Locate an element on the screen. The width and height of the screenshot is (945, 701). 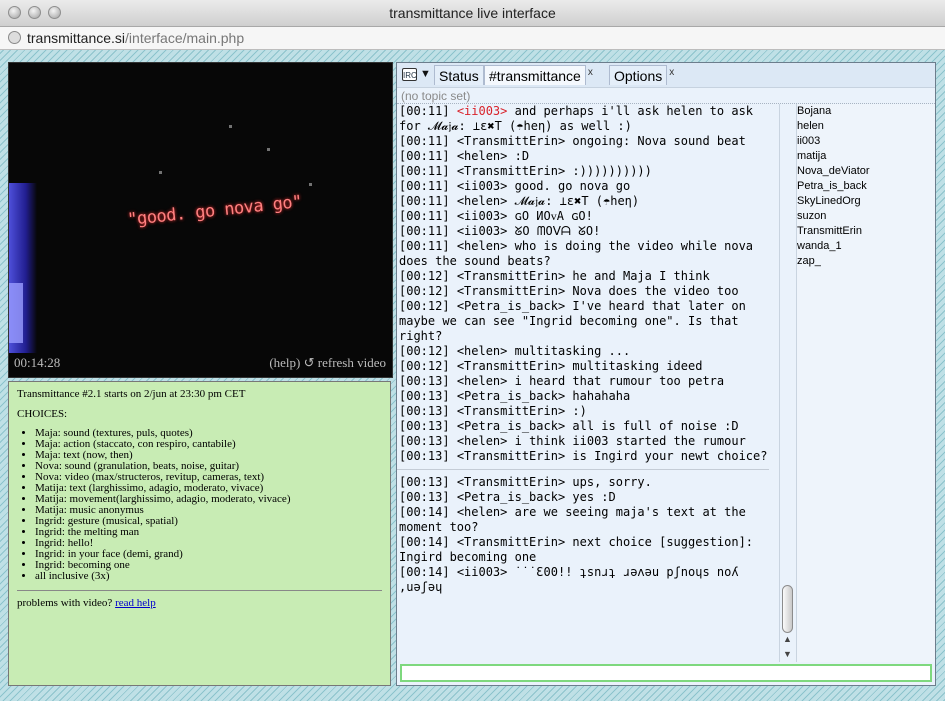
address-bar: transmittance.si/interface/main.php is located at coordinates (472, 38).